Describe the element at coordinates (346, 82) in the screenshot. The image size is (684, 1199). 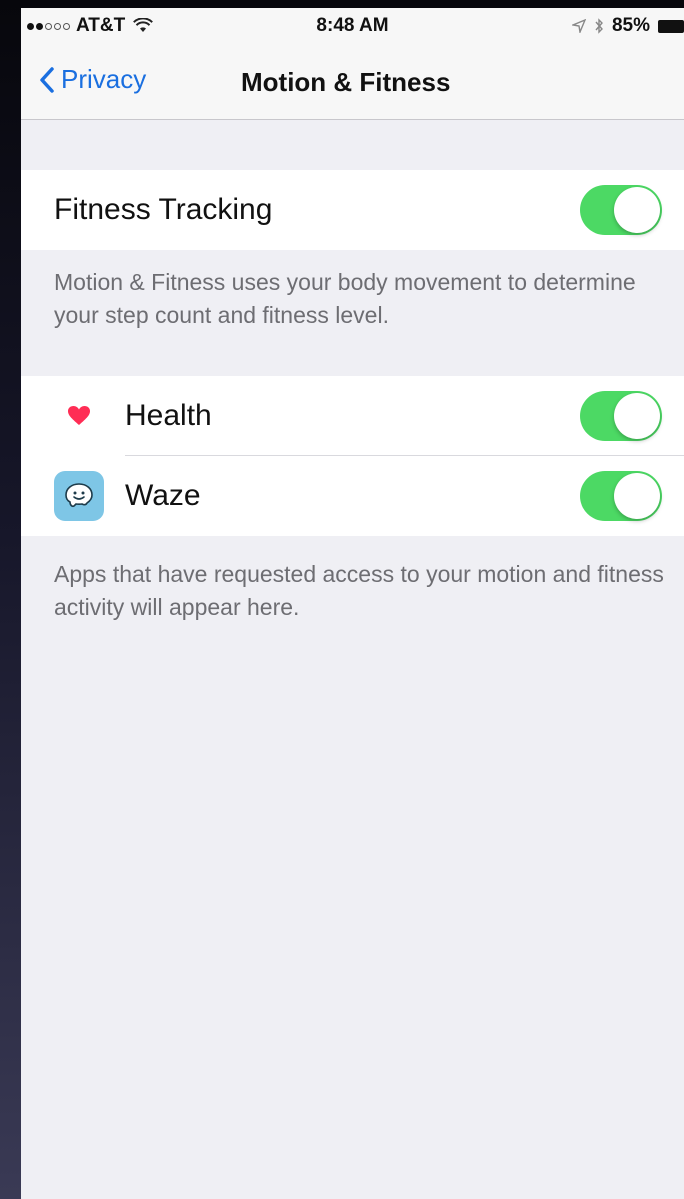
I see `page-title: Motion & Fitness` at that location.